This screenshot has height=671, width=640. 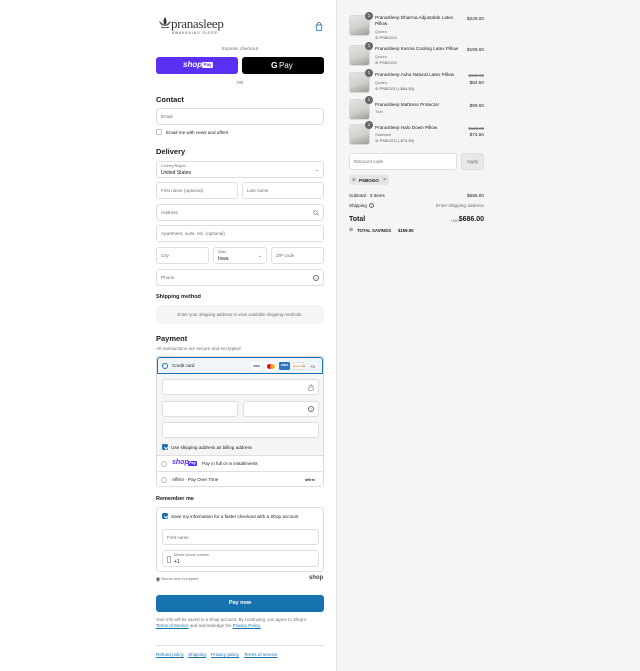 I want to click on newsletter-checkbox, so click(x=159, y=132).